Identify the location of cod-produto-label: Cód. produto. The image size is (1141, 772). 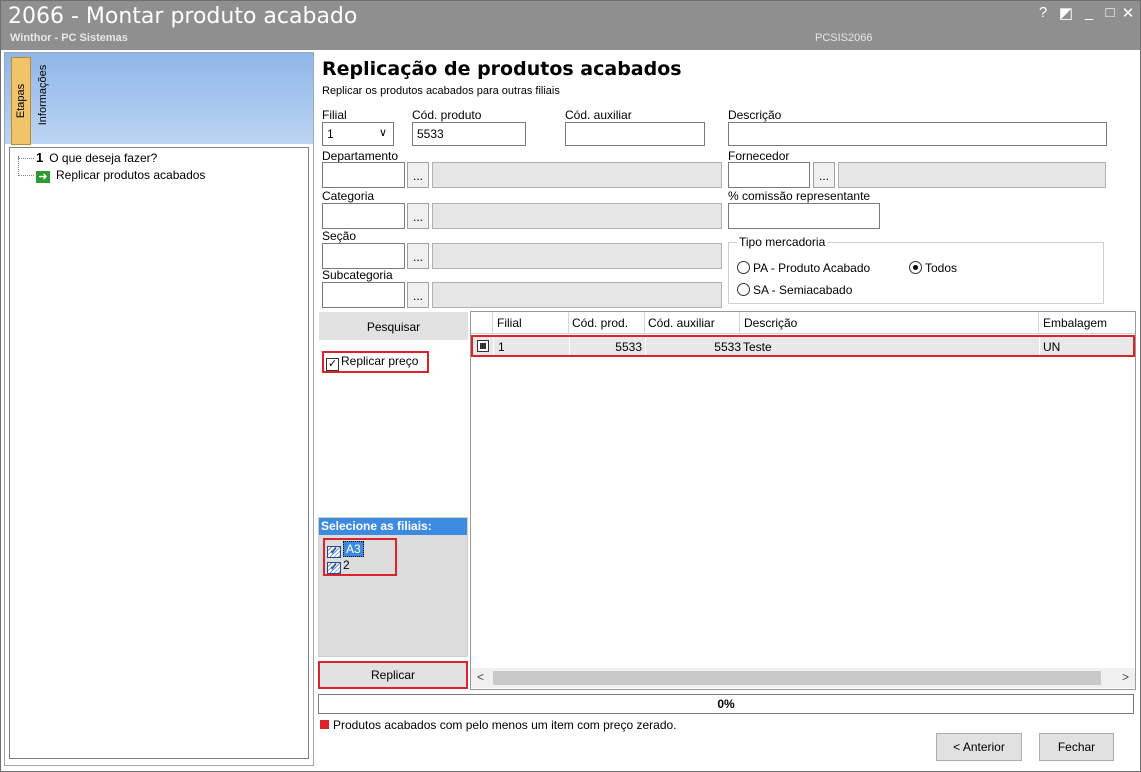
(447, 115).